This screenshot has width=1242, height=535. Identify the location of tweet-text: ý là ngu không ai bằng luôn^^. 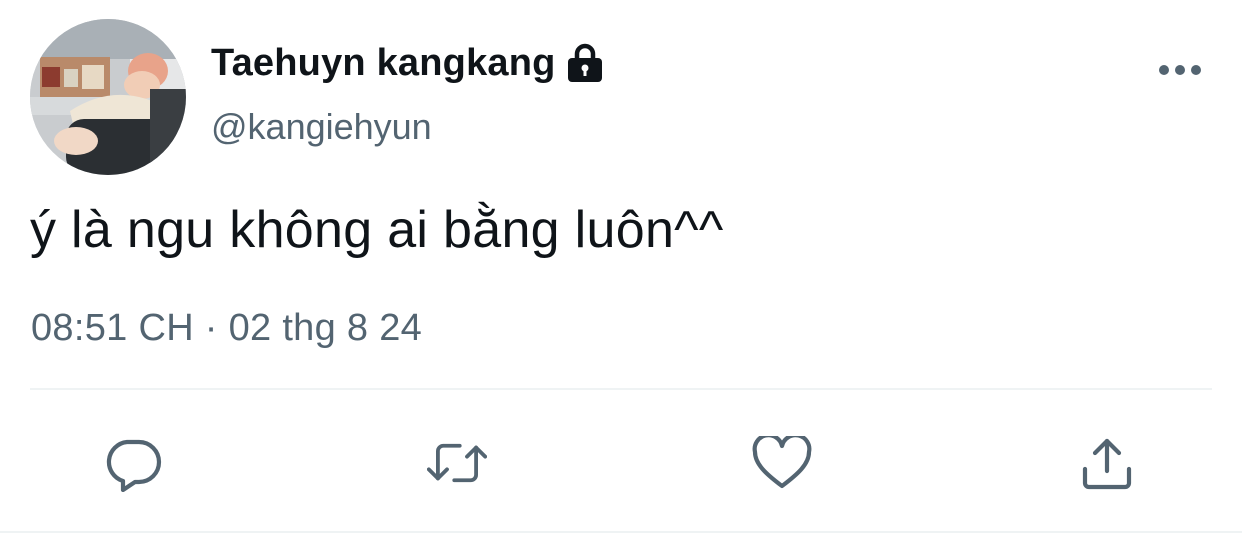
(377, 230).